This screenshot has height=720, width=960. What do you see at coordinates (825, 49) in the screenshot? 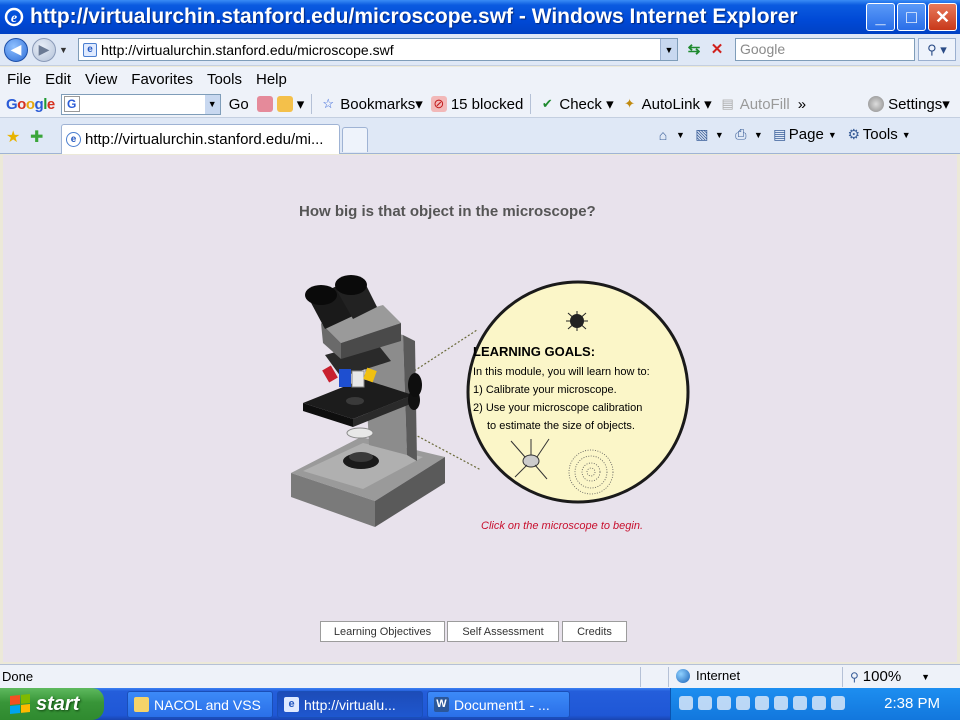
I see `search-input: Google` at bounding box center [825, 49].